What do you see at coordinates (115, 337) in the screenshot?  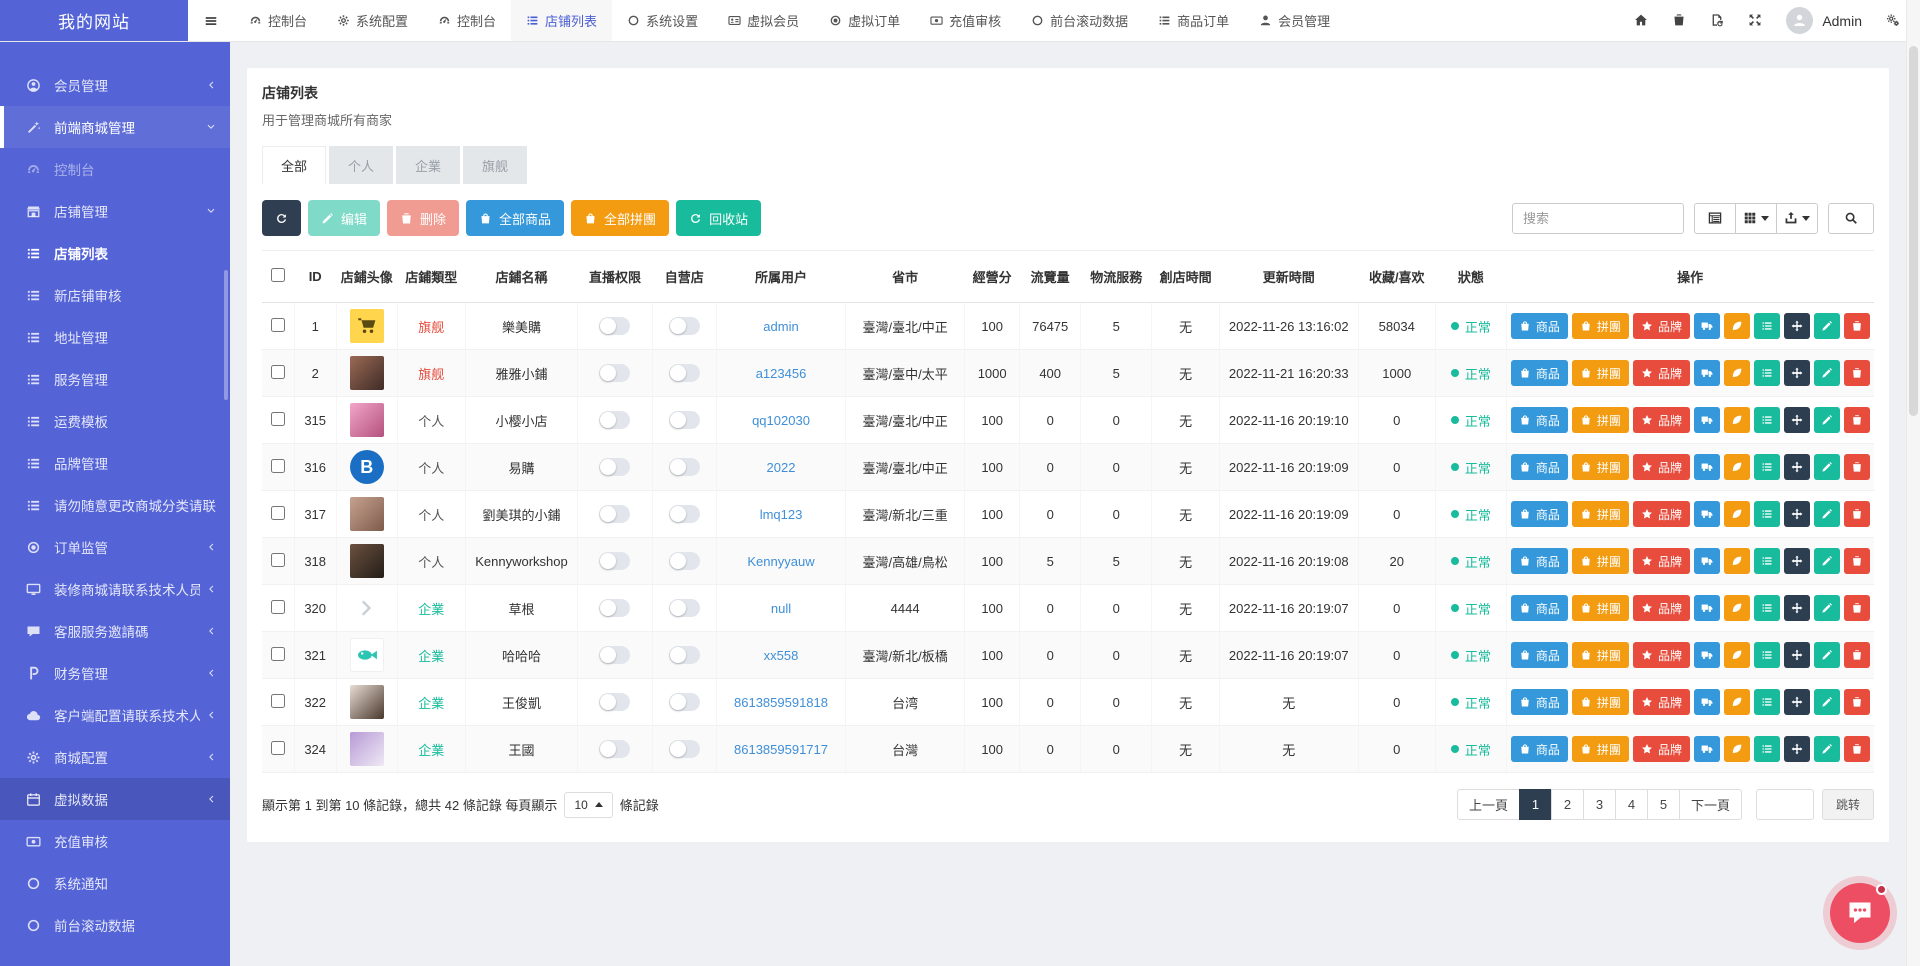 I see `sidebar-item-7: 地址管理` at bounding box center [115, 337].